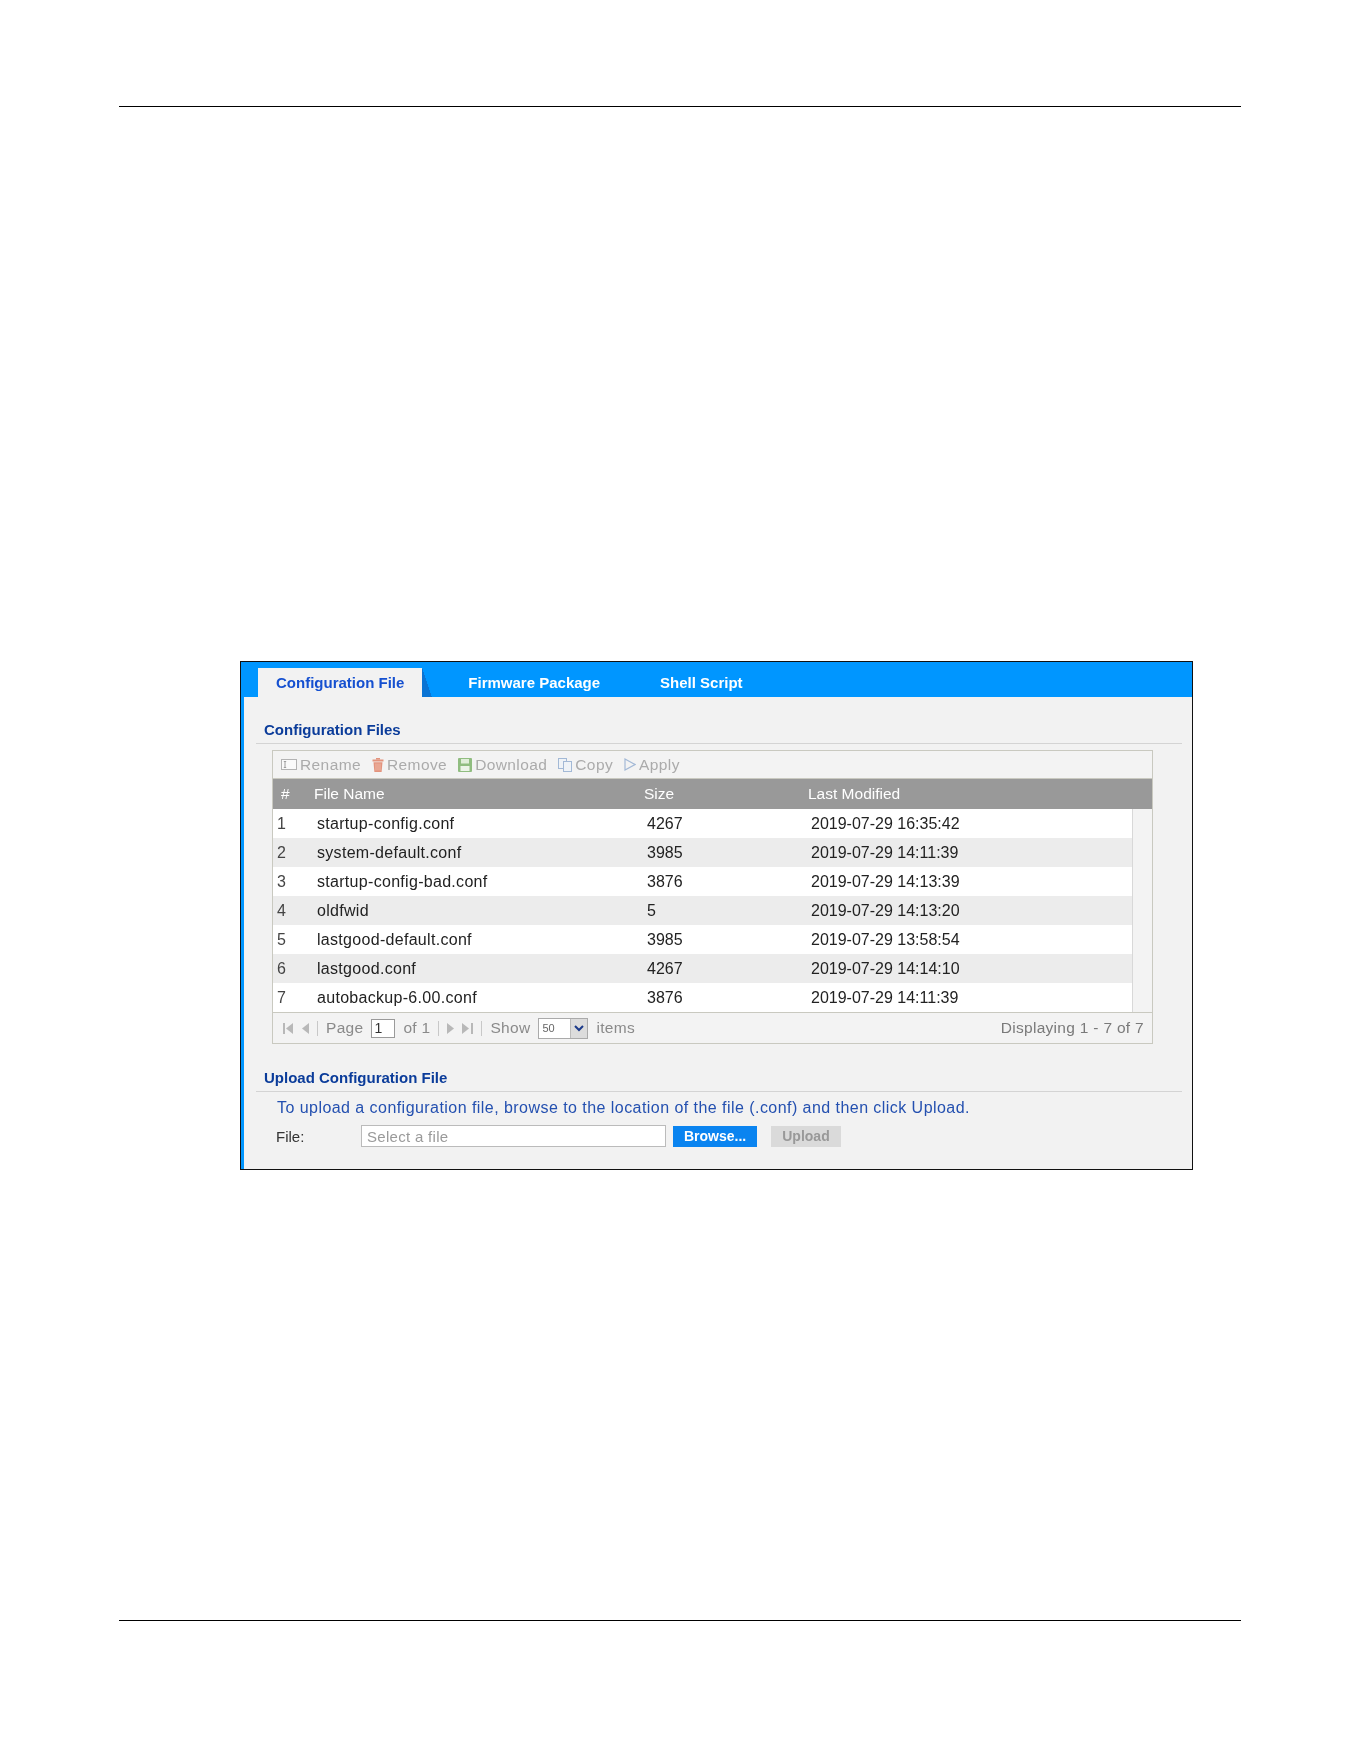 This screenshot has width=1361, height=1761. What do you see at coordinates (417, 1028) in the screenshot?
I see `page-total: of 1` at bounding box center [417, 1028].